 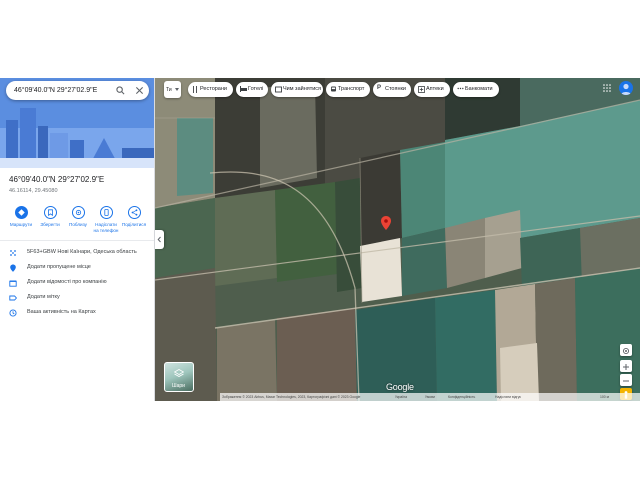 I want to click on place-title: 46°09'40.0"N 29°27'02.9"E, so click(x=57, y=179).